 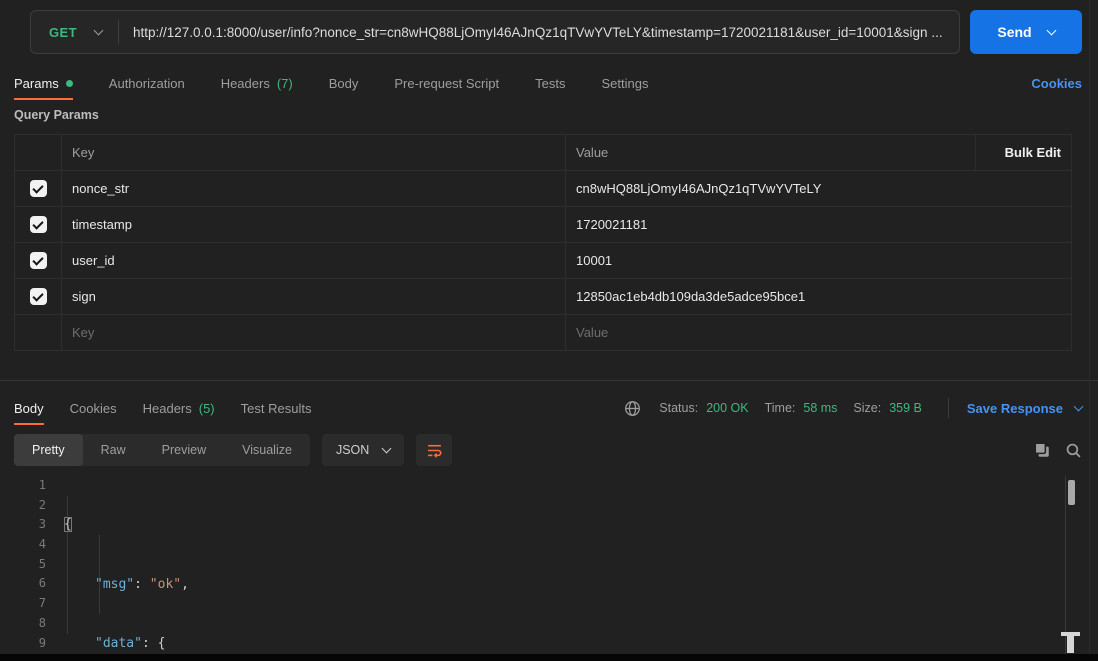 I want to click on send-button: Send, so click(x=1026, y=32).